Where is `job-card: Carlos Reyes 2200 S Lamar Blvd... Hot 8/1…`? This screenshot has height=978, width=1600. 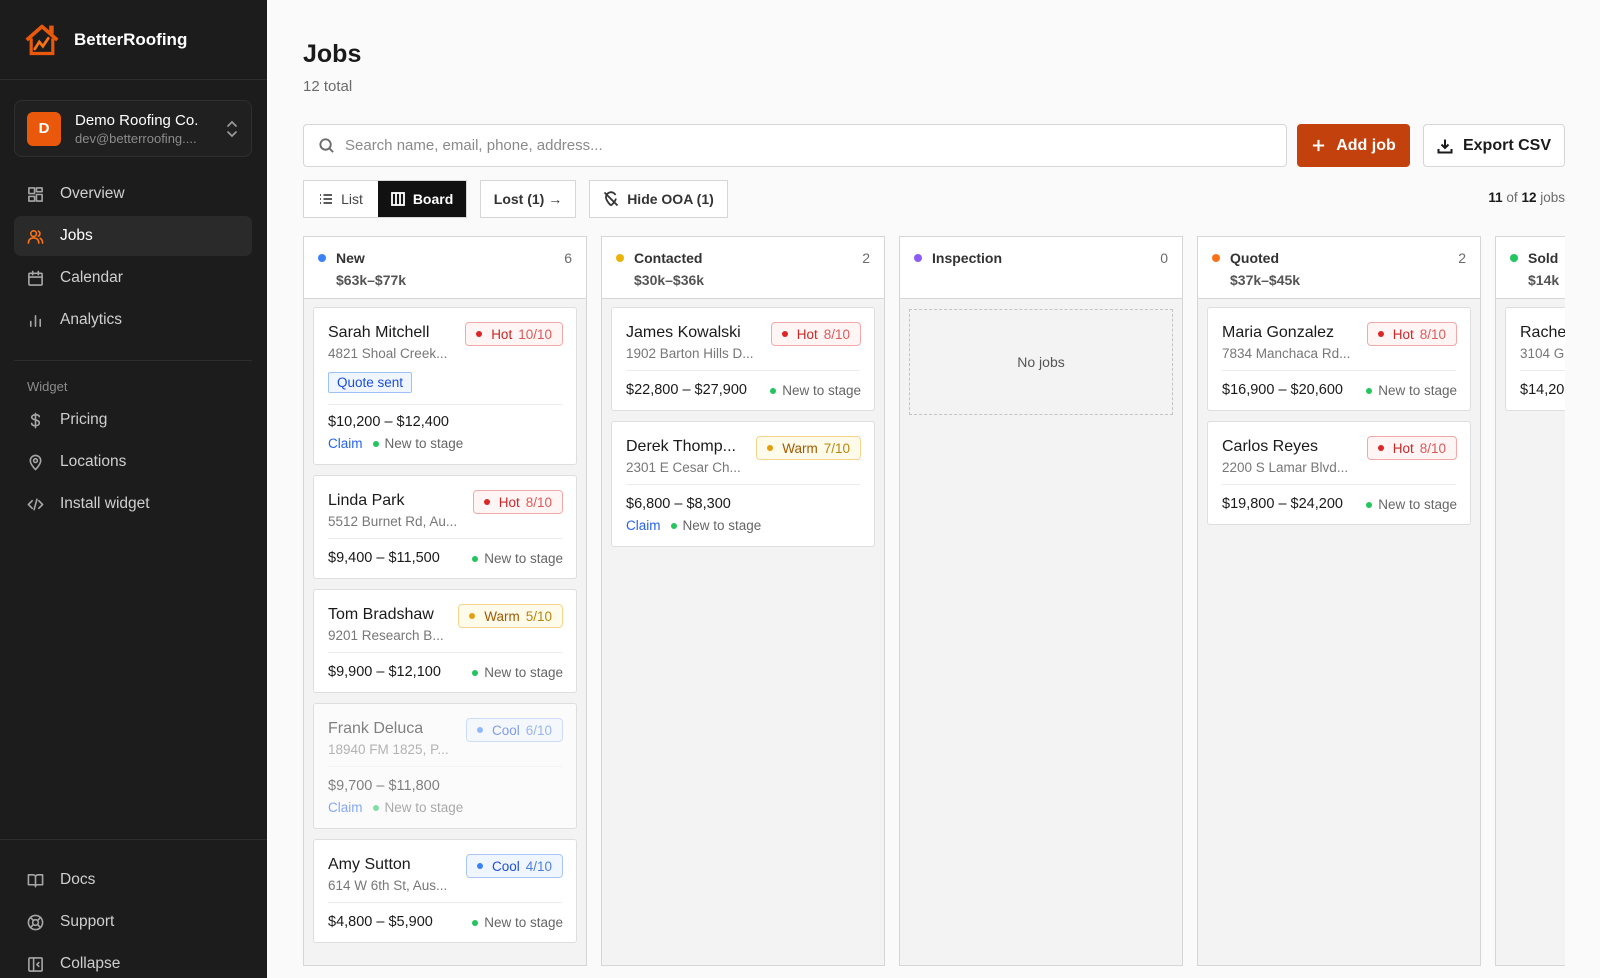
job-card: Carlos Reyes 2200 S Lamar Blvd... Hot 8/1… is located at coordinates (1339, 473).